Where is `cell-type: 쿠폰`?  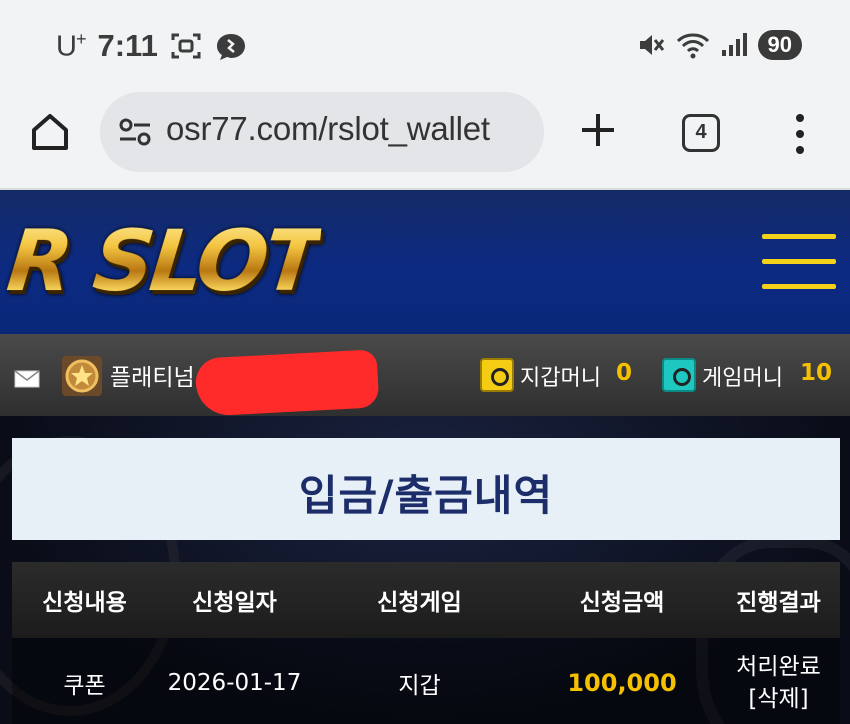 cell-type: 쿠폰 is located at coordinates (84, 686).